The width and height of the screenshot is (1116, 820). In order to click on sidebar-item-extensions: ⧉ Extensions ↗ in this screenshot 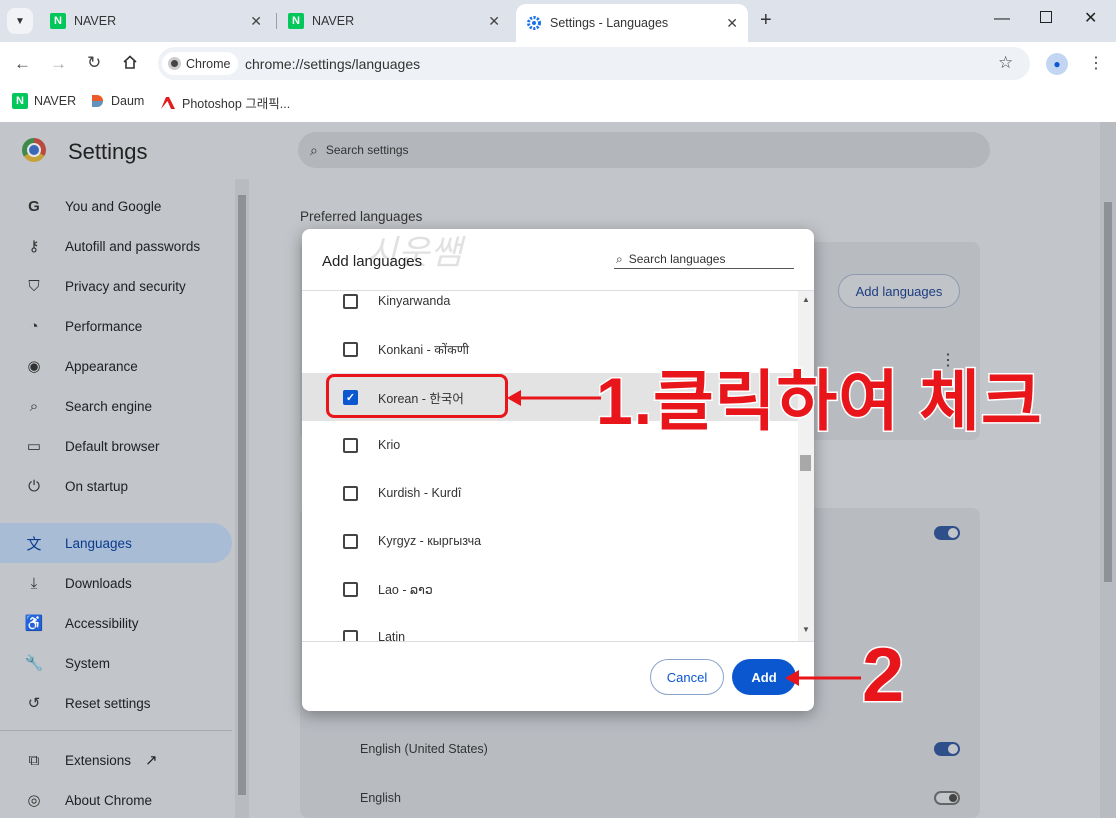, I will do `click(129, 760)`.